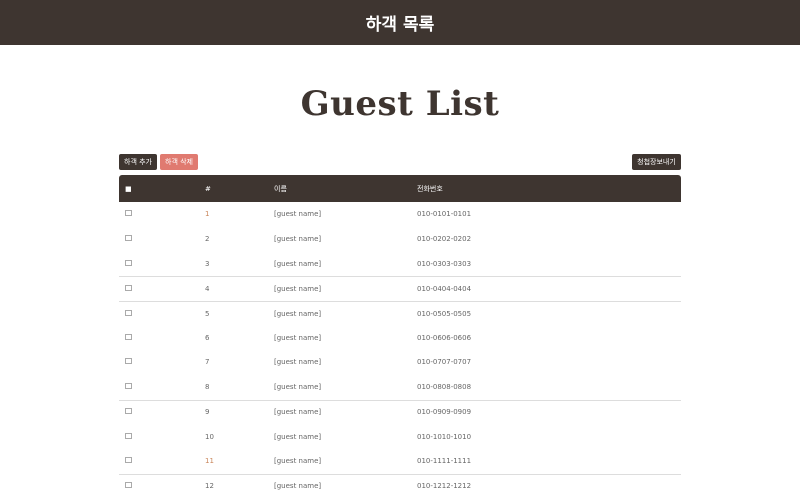  What do you see at coordinates (400, 461) in the screenshot?
I see `table-row: 11 [guest name] 010-1111-1111` at bounding box center [400, 461].